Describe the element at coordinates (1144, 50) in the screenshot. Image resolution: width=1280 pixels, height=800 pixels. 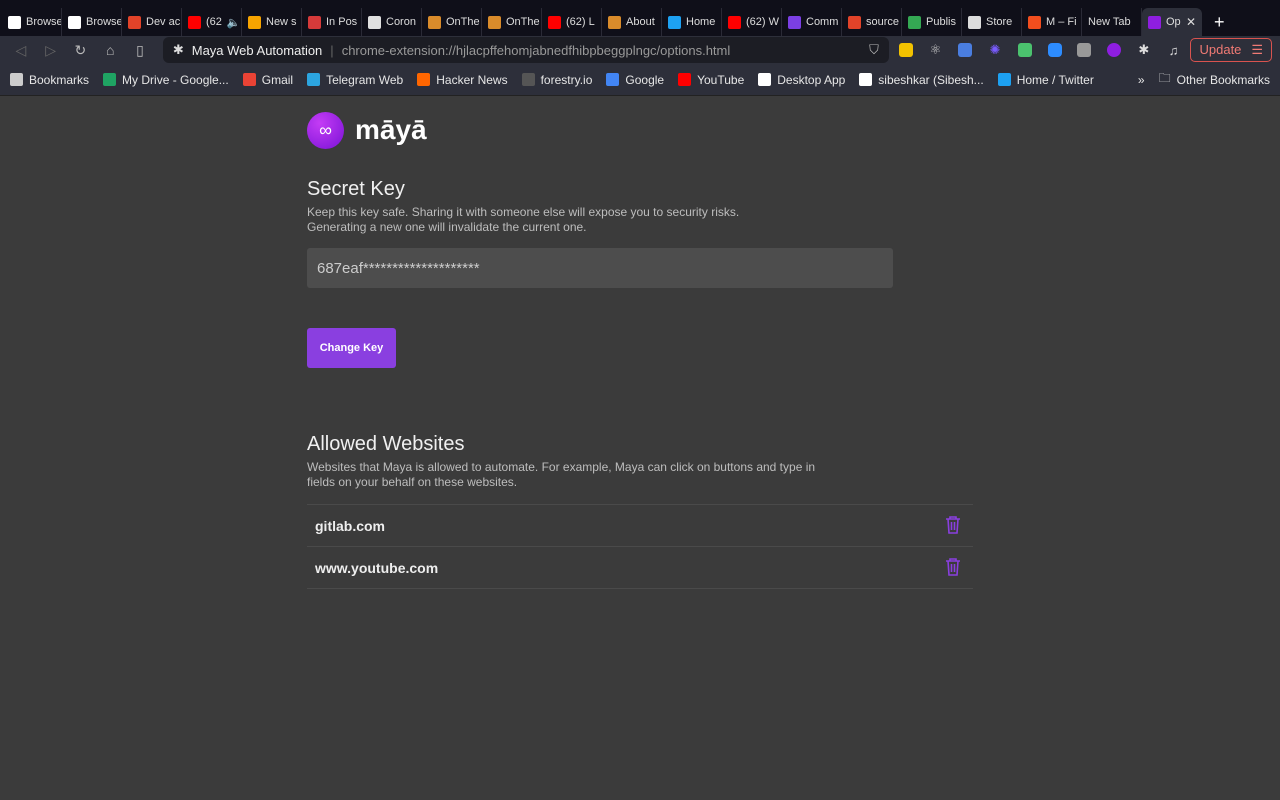
I see `extensions-icon: ✱` at that location.